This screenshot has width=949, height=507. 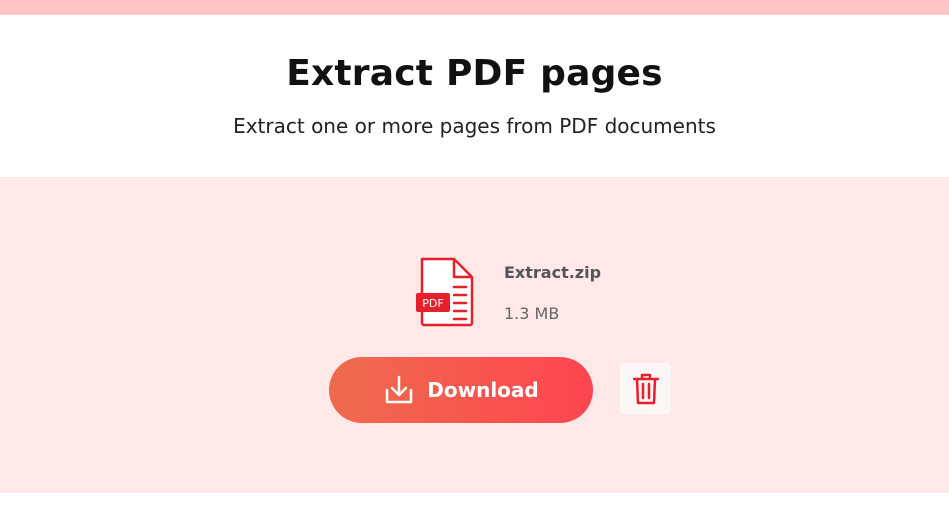 I want to click on top-strip, so click(x=474, y=7).